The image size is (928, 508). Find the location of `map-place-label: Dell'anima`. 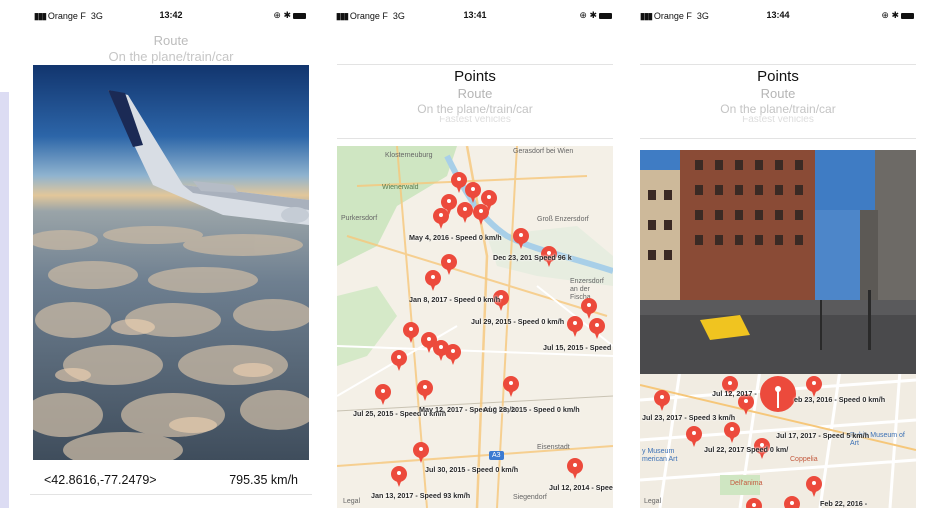

map-place-label: Dell'anima is located at coordinates (746, 483).